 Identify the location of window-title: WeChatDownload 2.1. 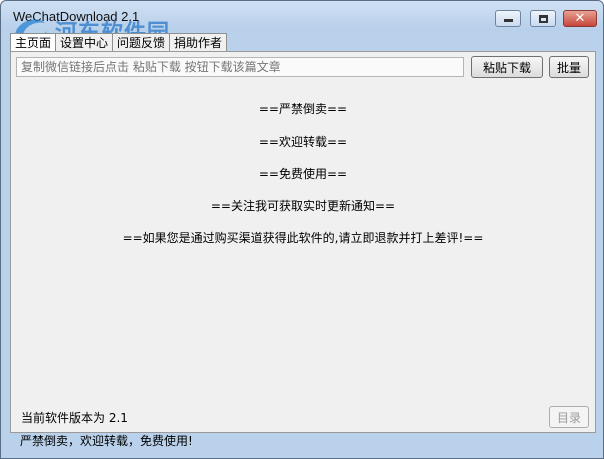
(76, 16).